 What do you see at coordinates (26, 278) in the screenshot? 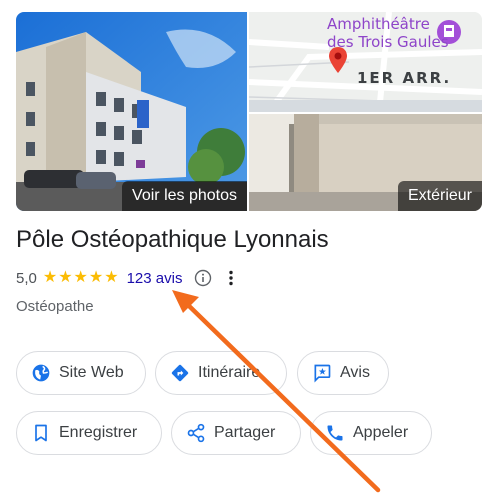
I see `rating-value: 5,0` at bounding box center [26, 278].